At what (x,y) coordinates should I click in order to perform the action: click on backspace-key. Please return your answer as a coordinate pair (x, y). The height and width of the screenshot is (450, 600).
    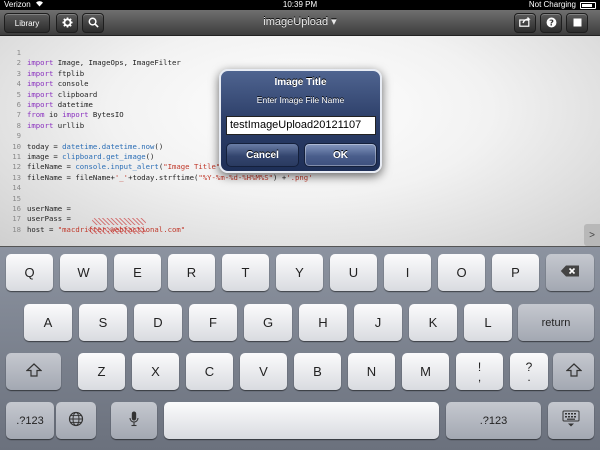
    Looking at the image, I should click on (570, 272).